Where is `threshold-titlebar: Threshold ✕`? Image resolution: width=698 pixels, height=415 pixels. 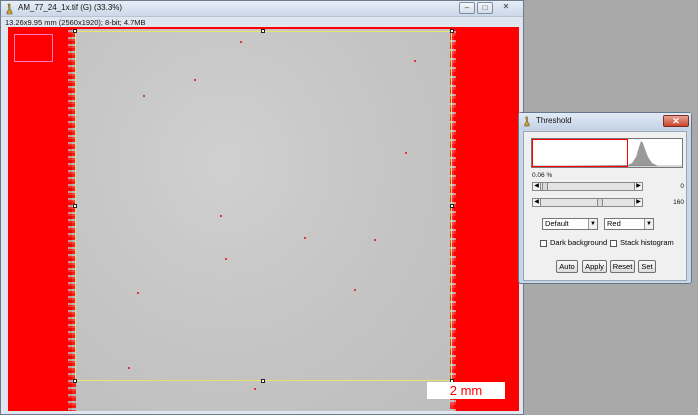
threshold-titlebar: Threshold ✕ is located at coordinates (605, 121).